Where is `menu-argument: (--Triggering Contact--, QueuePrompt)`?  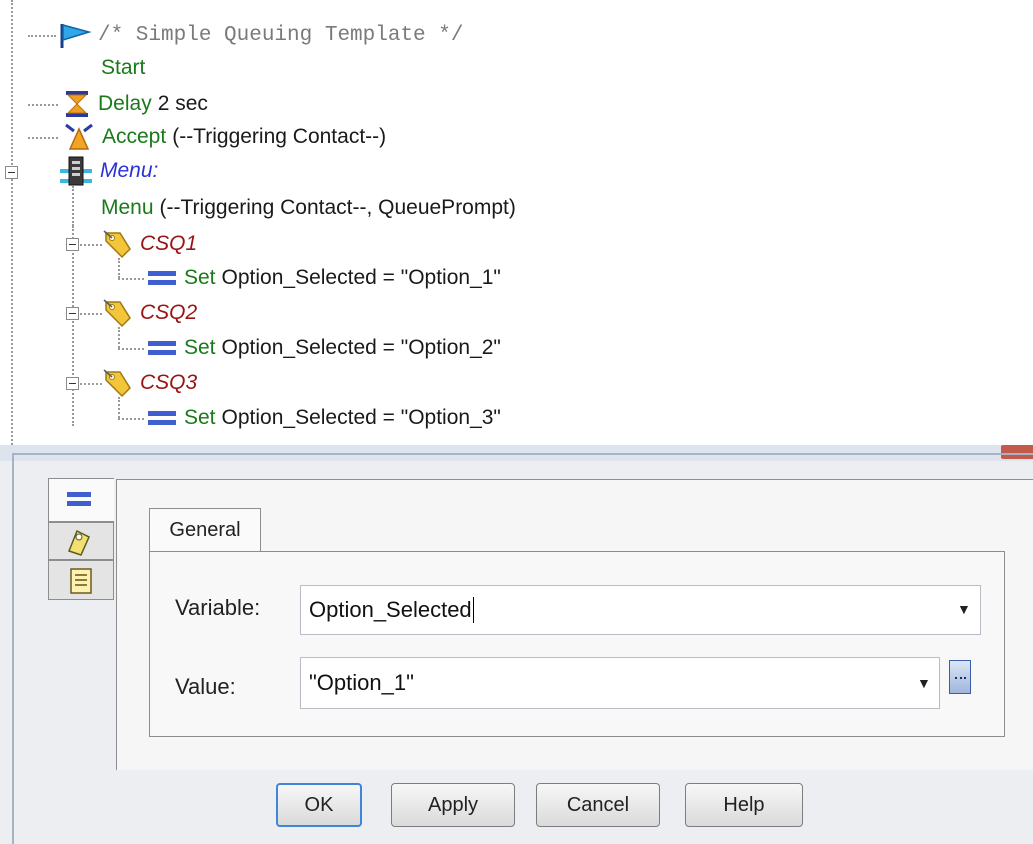
menu-argument: (--Triggering Contact--, QueuePrompt) is located at coordinates (337, 207).